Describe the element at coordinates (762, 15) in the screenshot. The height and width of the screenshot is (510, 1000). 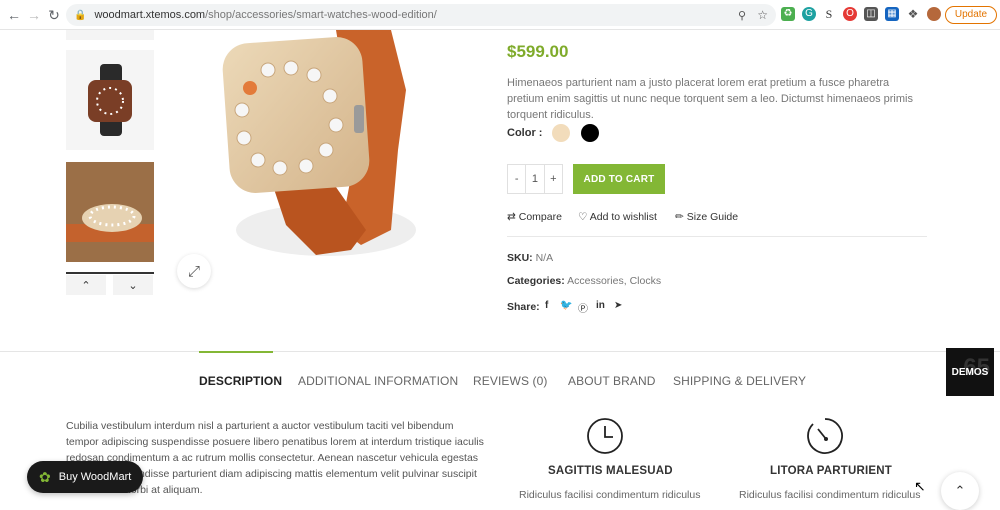
I see `bookmark-star-icon: ☆` at that location.